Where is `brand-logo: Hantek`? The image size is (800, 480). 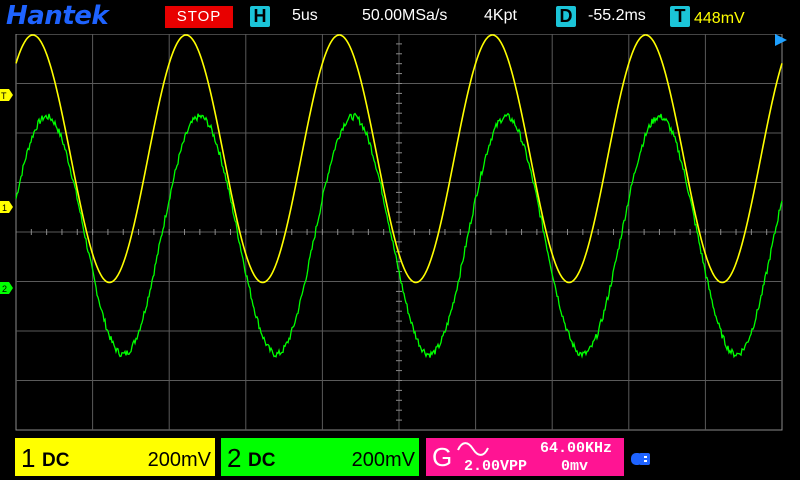
brand-logo: Hantek is located at coordinates (57, 16).